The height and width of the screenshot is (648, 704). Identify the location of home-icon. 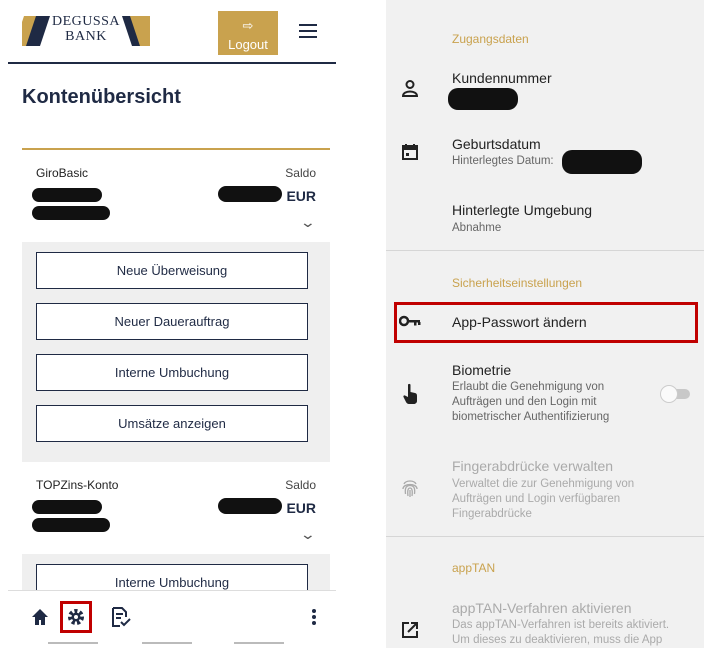
(40, 617).